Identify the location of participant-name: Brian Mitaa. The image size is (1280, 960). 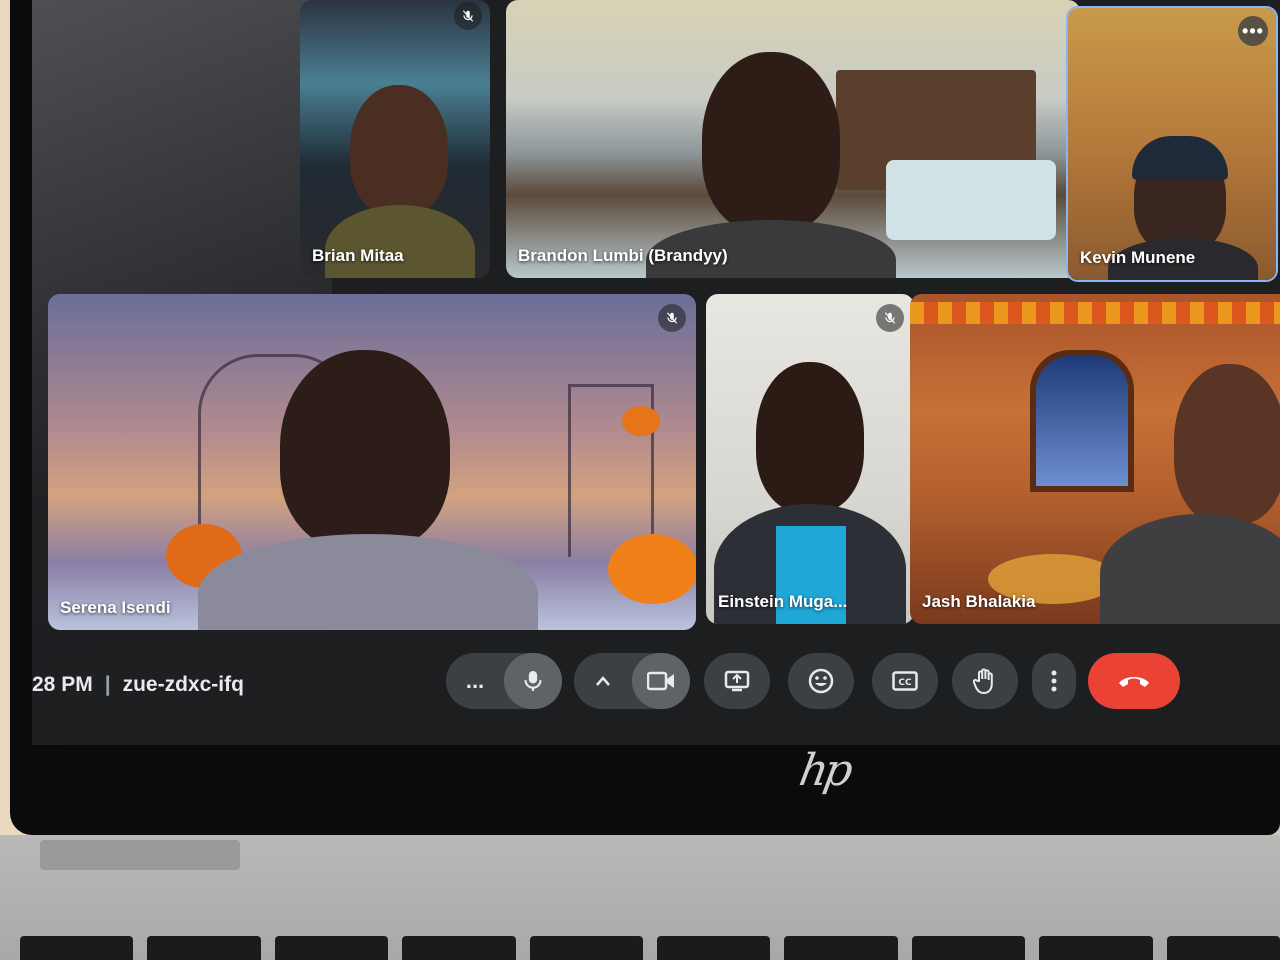
(358, 255).